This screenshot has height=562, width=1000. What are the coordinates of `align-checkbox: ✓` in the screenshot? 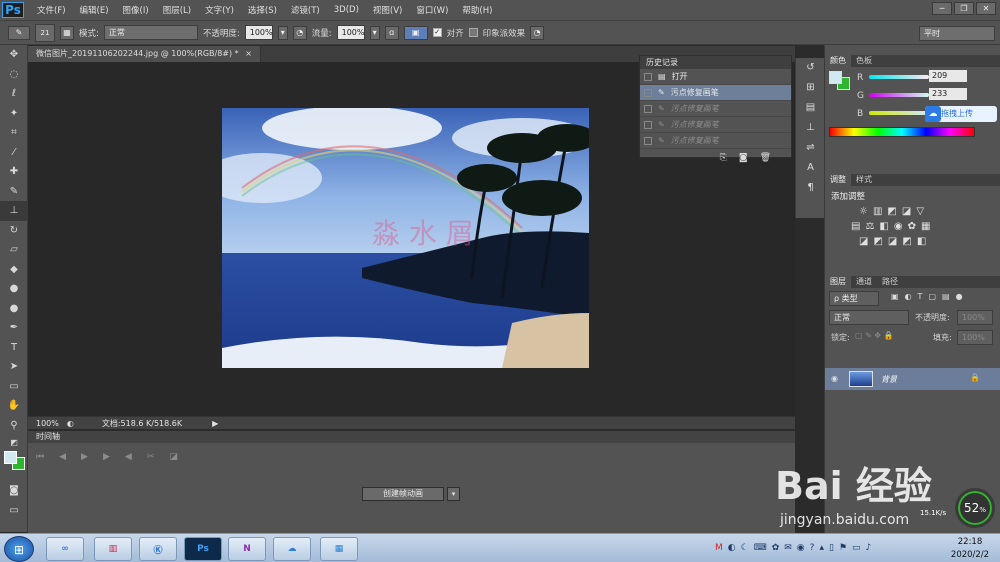 It's located at (437, 32).